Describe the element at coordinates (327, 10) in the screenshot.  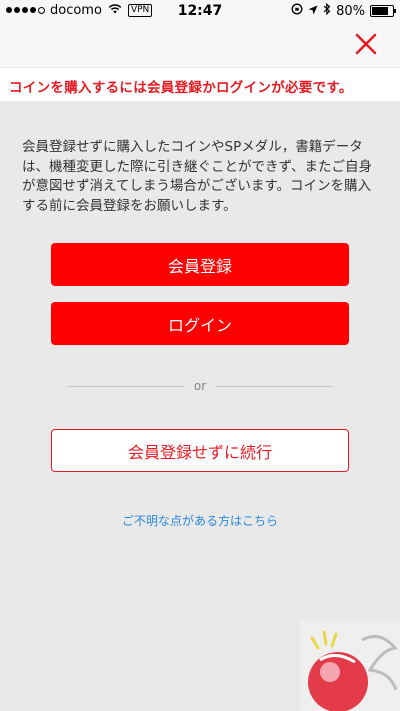
I see `bluetooth-icon` at that location.